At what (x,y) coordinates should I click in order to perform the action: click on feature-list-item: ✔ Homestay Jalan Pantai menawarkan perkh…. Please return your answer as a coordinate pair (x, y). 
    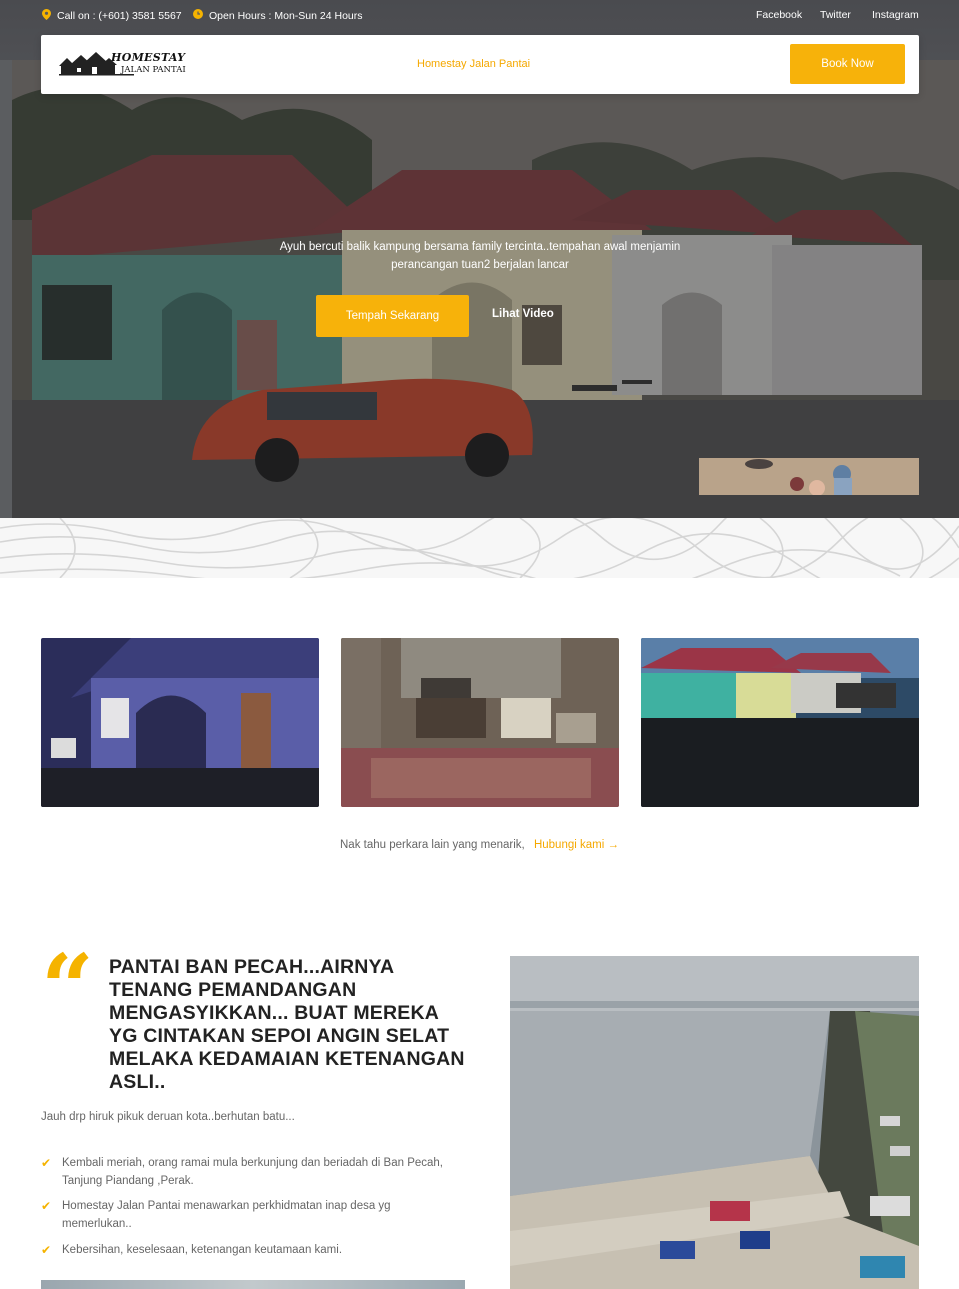
    Looking at the image, I should click on (251, 1215).